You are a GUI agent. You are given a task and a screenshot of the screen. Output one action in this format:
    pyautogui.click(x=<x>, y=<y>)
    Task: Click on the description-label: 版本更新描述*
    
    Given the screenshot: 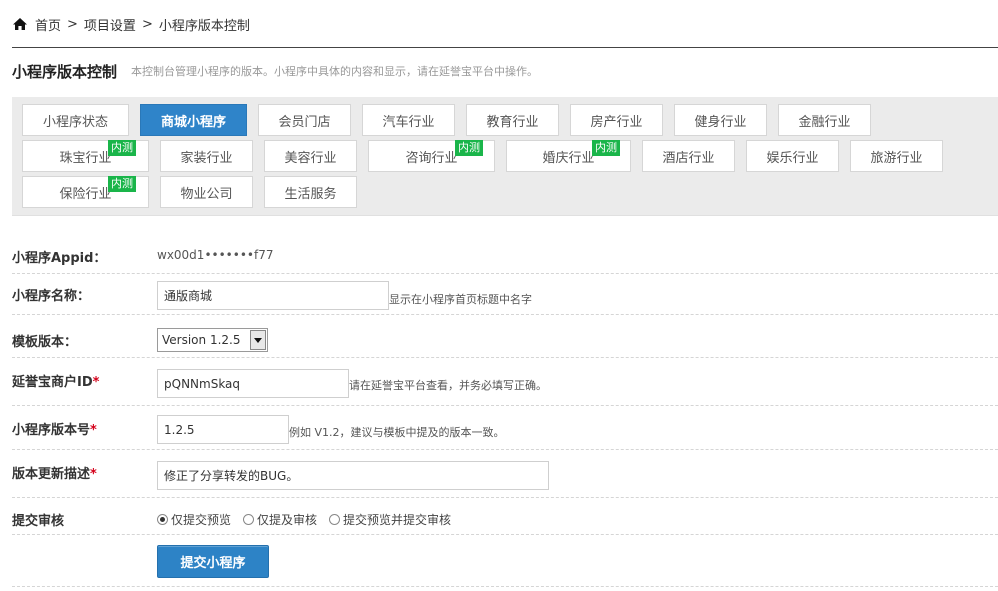 What is the action you would take?
    pyautogui.click(x=54, y=472)
    